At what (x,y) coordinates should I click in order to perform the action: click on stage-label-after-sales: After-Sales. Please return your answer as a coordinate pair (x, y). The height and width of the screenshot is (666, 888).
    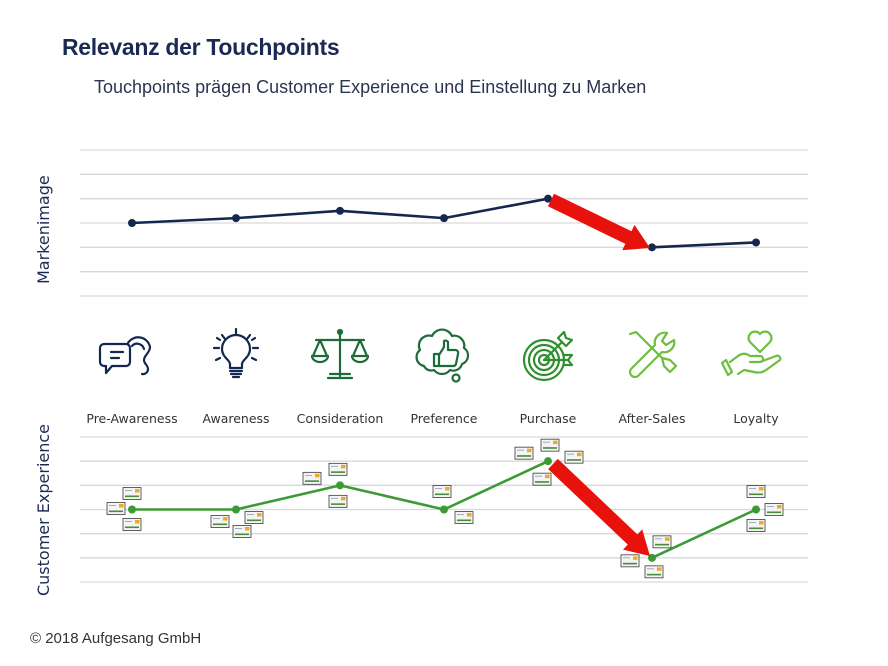
    Looking at the image, I should click on (652, 418).